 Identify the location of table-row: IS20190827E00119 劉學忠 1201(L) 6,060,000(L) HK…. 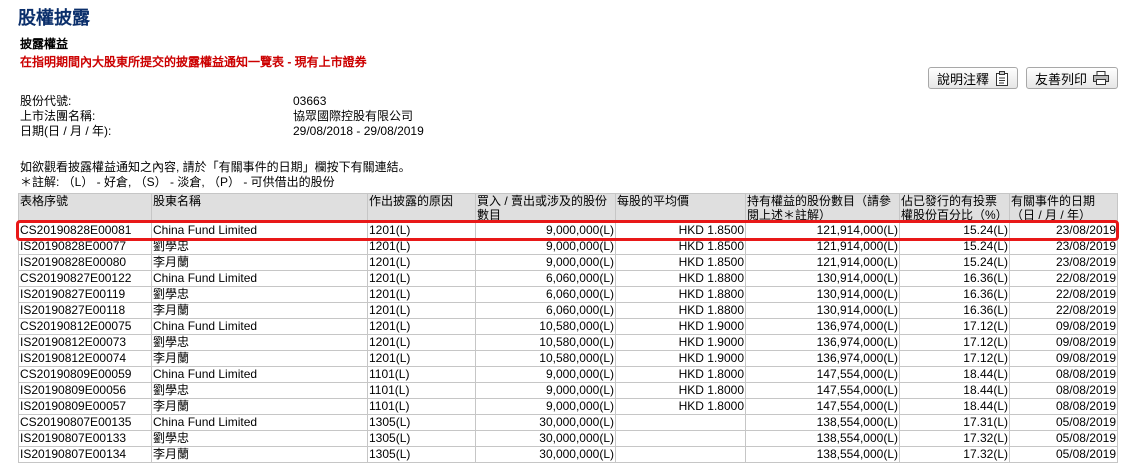
(568, 294).